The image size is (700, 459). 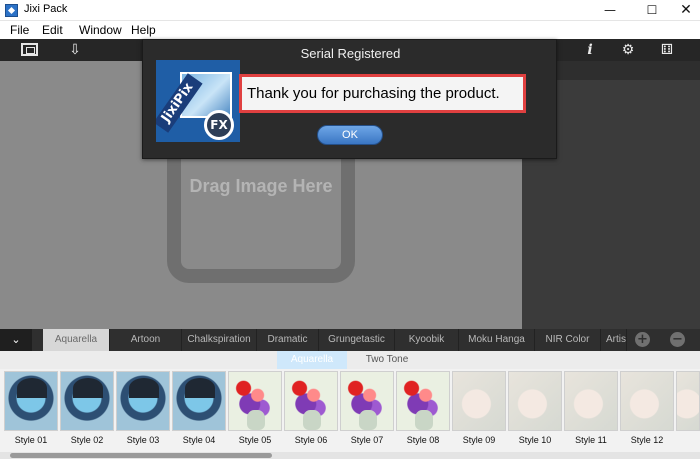 What do you see at coordinates (198, 101) in the screenshot?
I see `jixipix-fx-logo: JixiPix FX` at bounding box center [198, 101].